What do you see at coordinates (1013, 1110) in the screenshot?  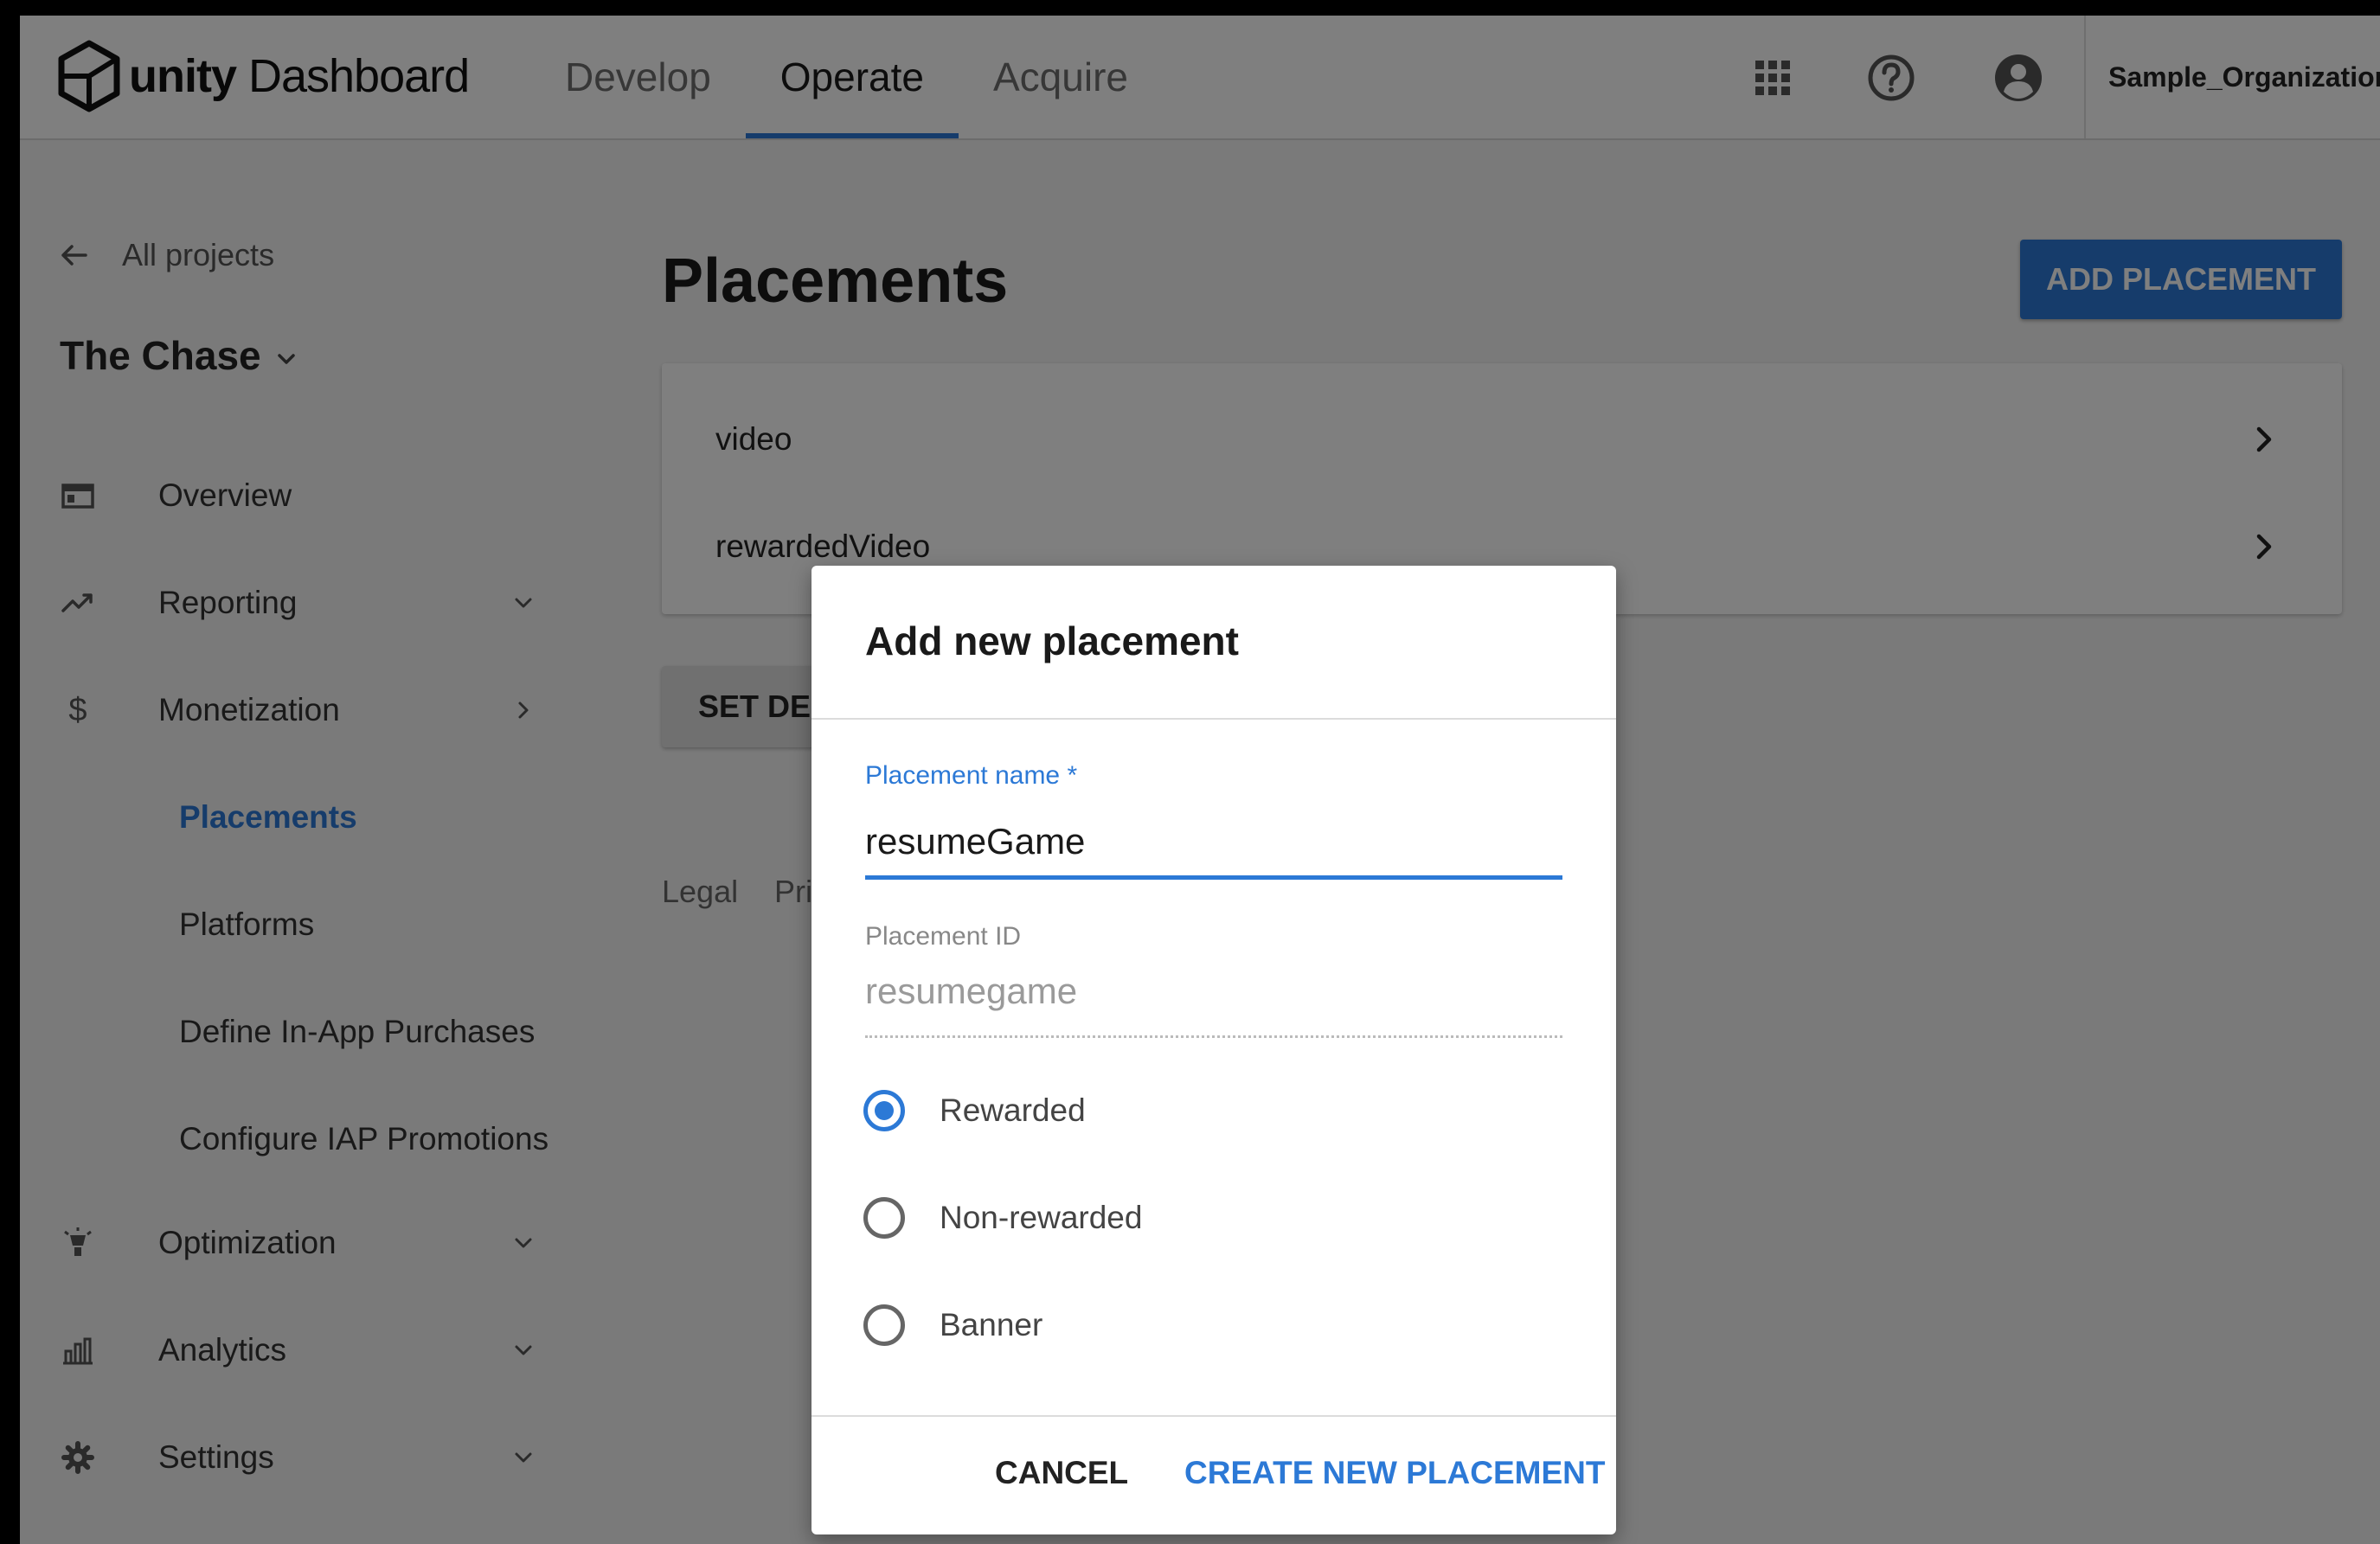 I see `radio-label: Rewarded` at bounding box center [1013, 1110].